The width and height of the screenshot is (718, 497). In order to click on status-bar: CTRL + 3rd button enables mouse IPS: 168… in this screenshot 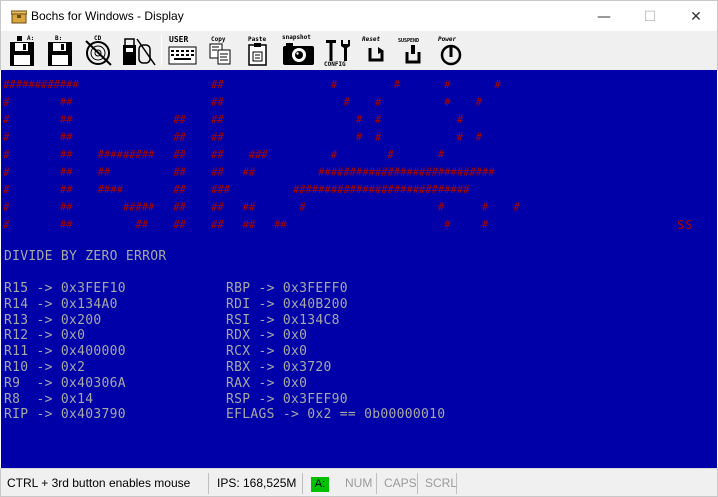, I will do `click(359, 482)`.